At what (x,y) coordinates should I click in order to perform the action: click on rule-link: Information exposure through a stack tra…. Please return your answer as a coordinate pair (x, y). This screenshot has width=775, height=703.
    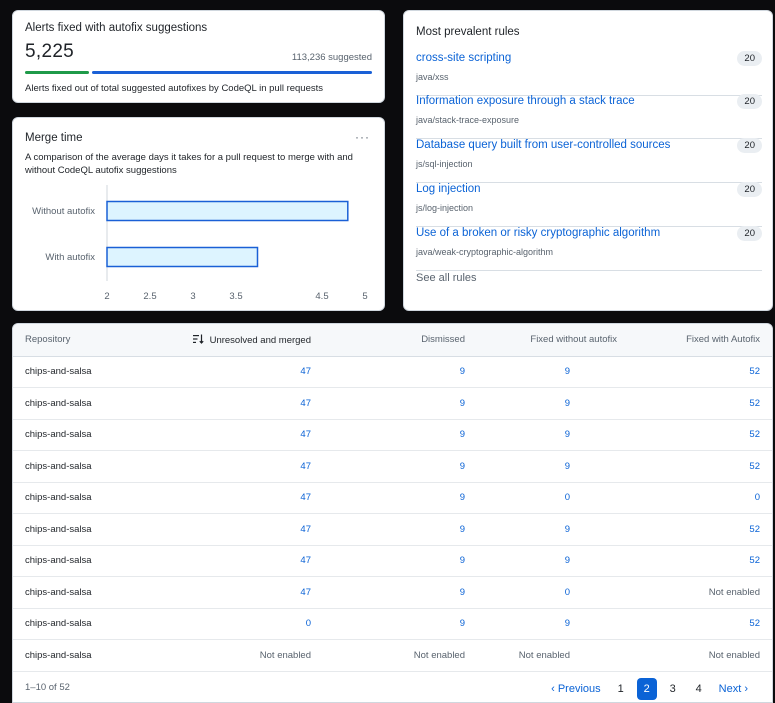
    Looking at the image, I should click on (525, 101).